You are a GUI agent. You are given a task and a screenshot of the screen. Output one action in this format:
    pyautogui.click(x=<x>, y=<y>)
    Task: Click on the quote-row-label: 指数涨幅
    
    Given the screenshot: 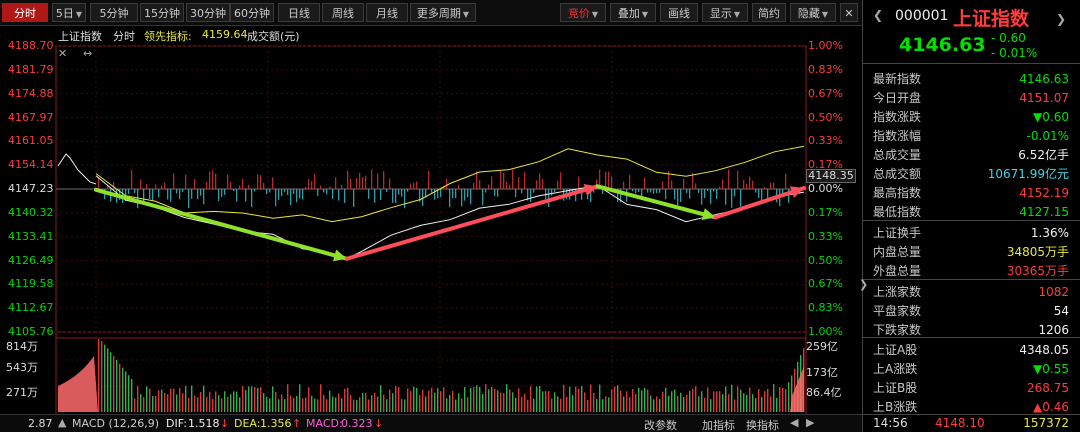 What is the action you would take?
    pyautogui.click(x=897, y=136)
    